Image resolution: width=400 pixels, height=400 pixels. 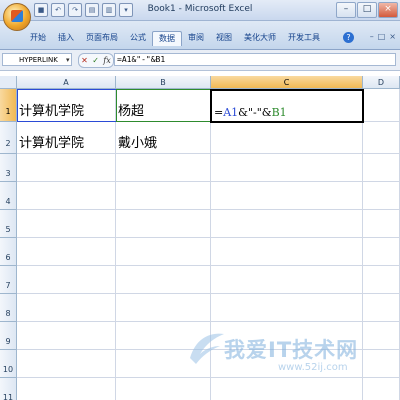 What do you see at coordinates (207, 348) in the screenshot?
I see `wing-icon` at bounding box center [207, 348].